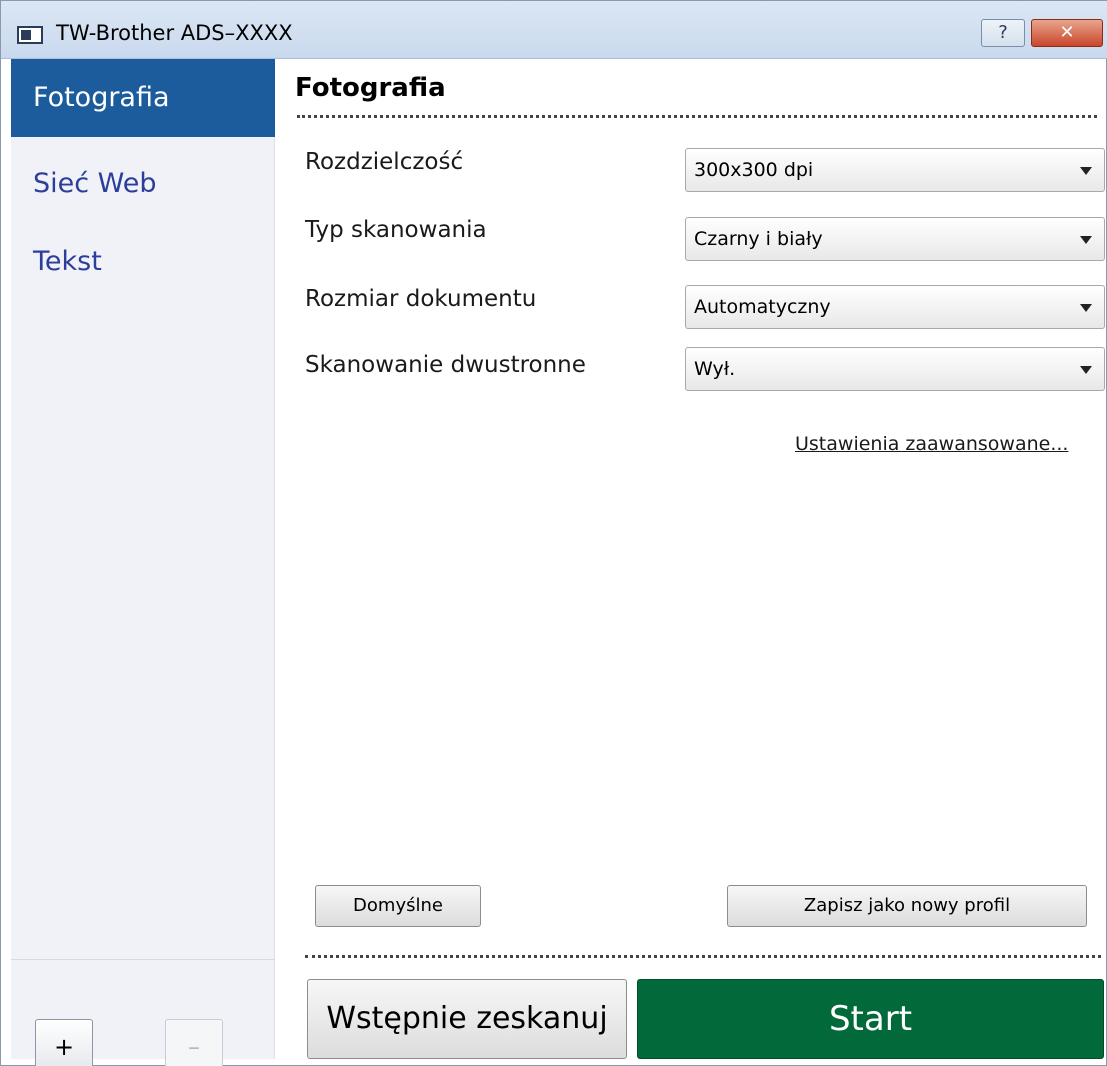 The image size is (1107, 1066). I want to click on document-size-label: Rozmiar dokumentu, so click(421, 299).